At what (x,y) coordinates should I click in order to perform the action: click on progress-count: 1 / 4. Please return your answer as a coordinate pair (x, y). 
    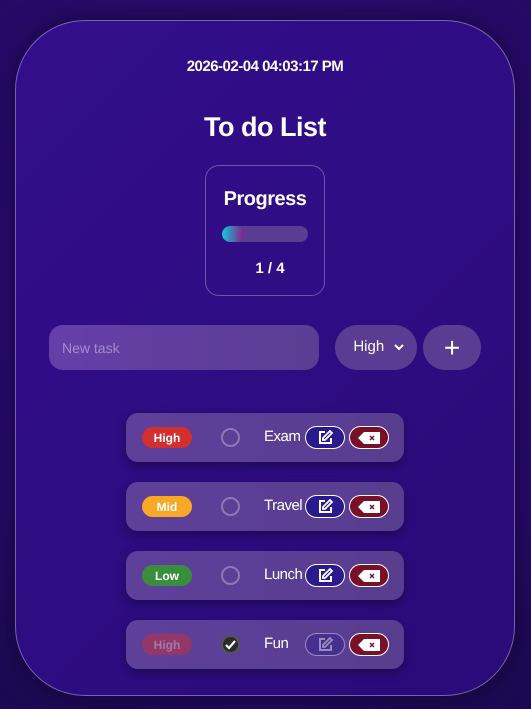
    Looking at the image, I should click on (270, 269).